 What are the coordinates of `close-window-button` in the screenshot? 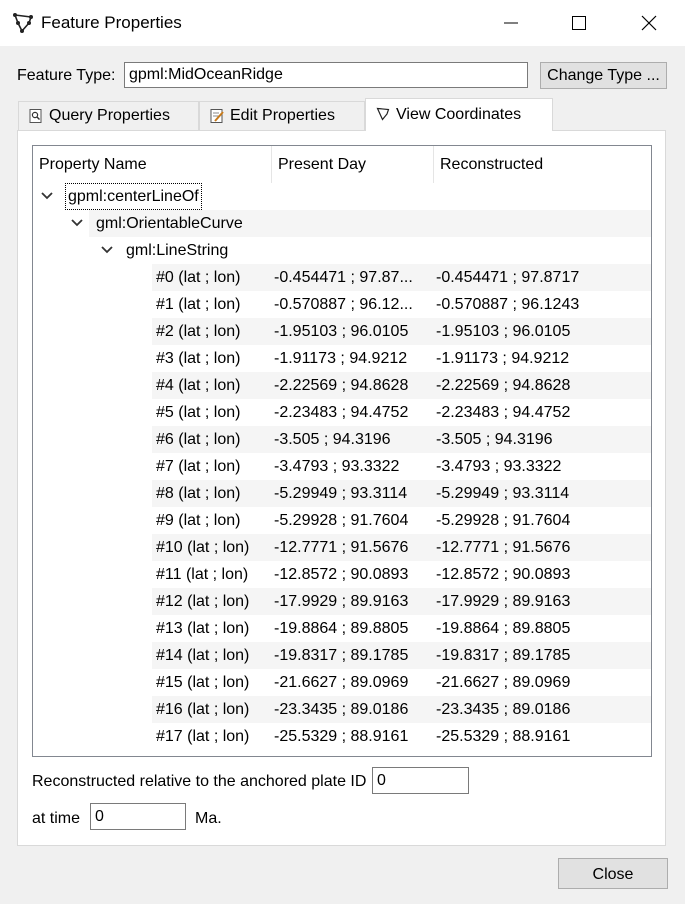 It's located at (649, 23).